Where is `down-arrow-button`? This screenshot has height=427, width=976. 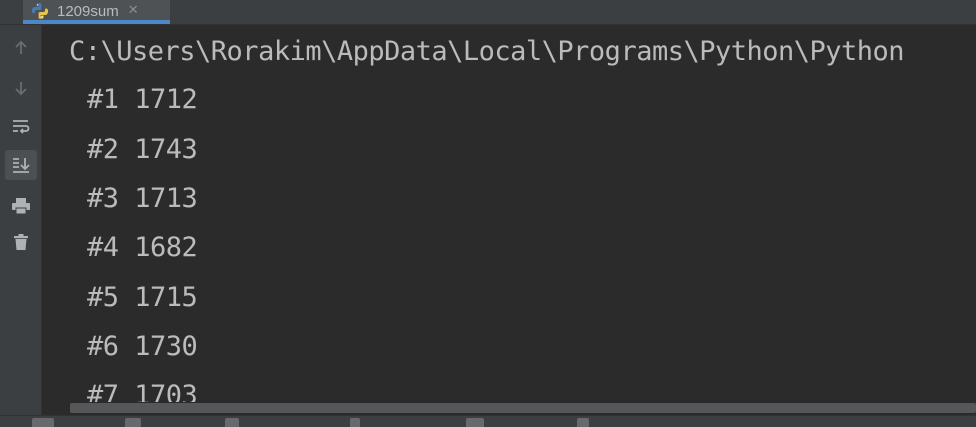 down-arrow-button is located at coordinates (21, 88).